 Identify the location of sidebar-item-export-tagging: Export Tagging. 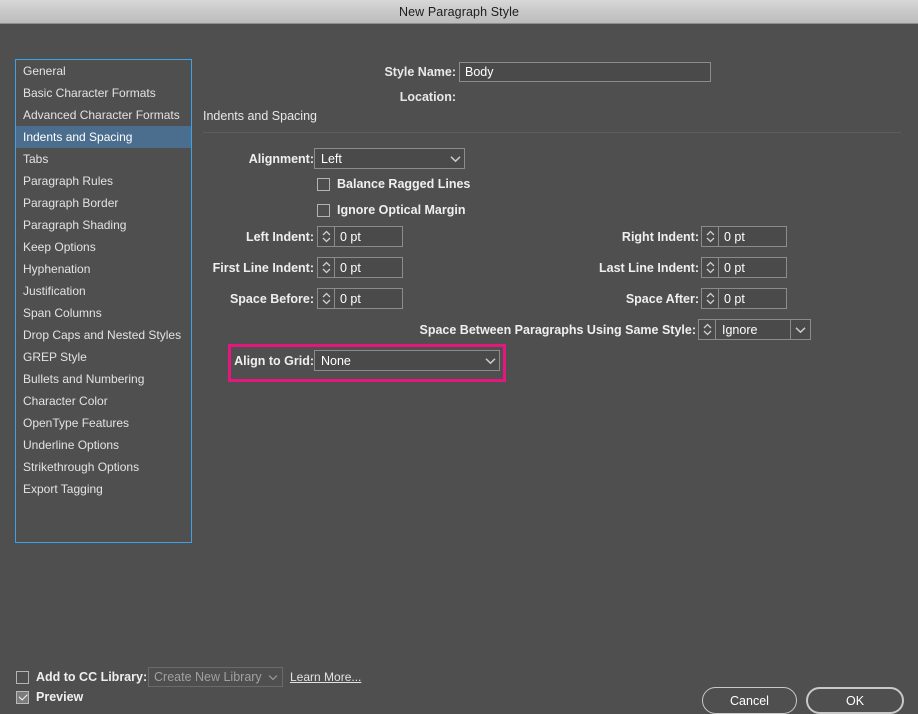
(103, 489).